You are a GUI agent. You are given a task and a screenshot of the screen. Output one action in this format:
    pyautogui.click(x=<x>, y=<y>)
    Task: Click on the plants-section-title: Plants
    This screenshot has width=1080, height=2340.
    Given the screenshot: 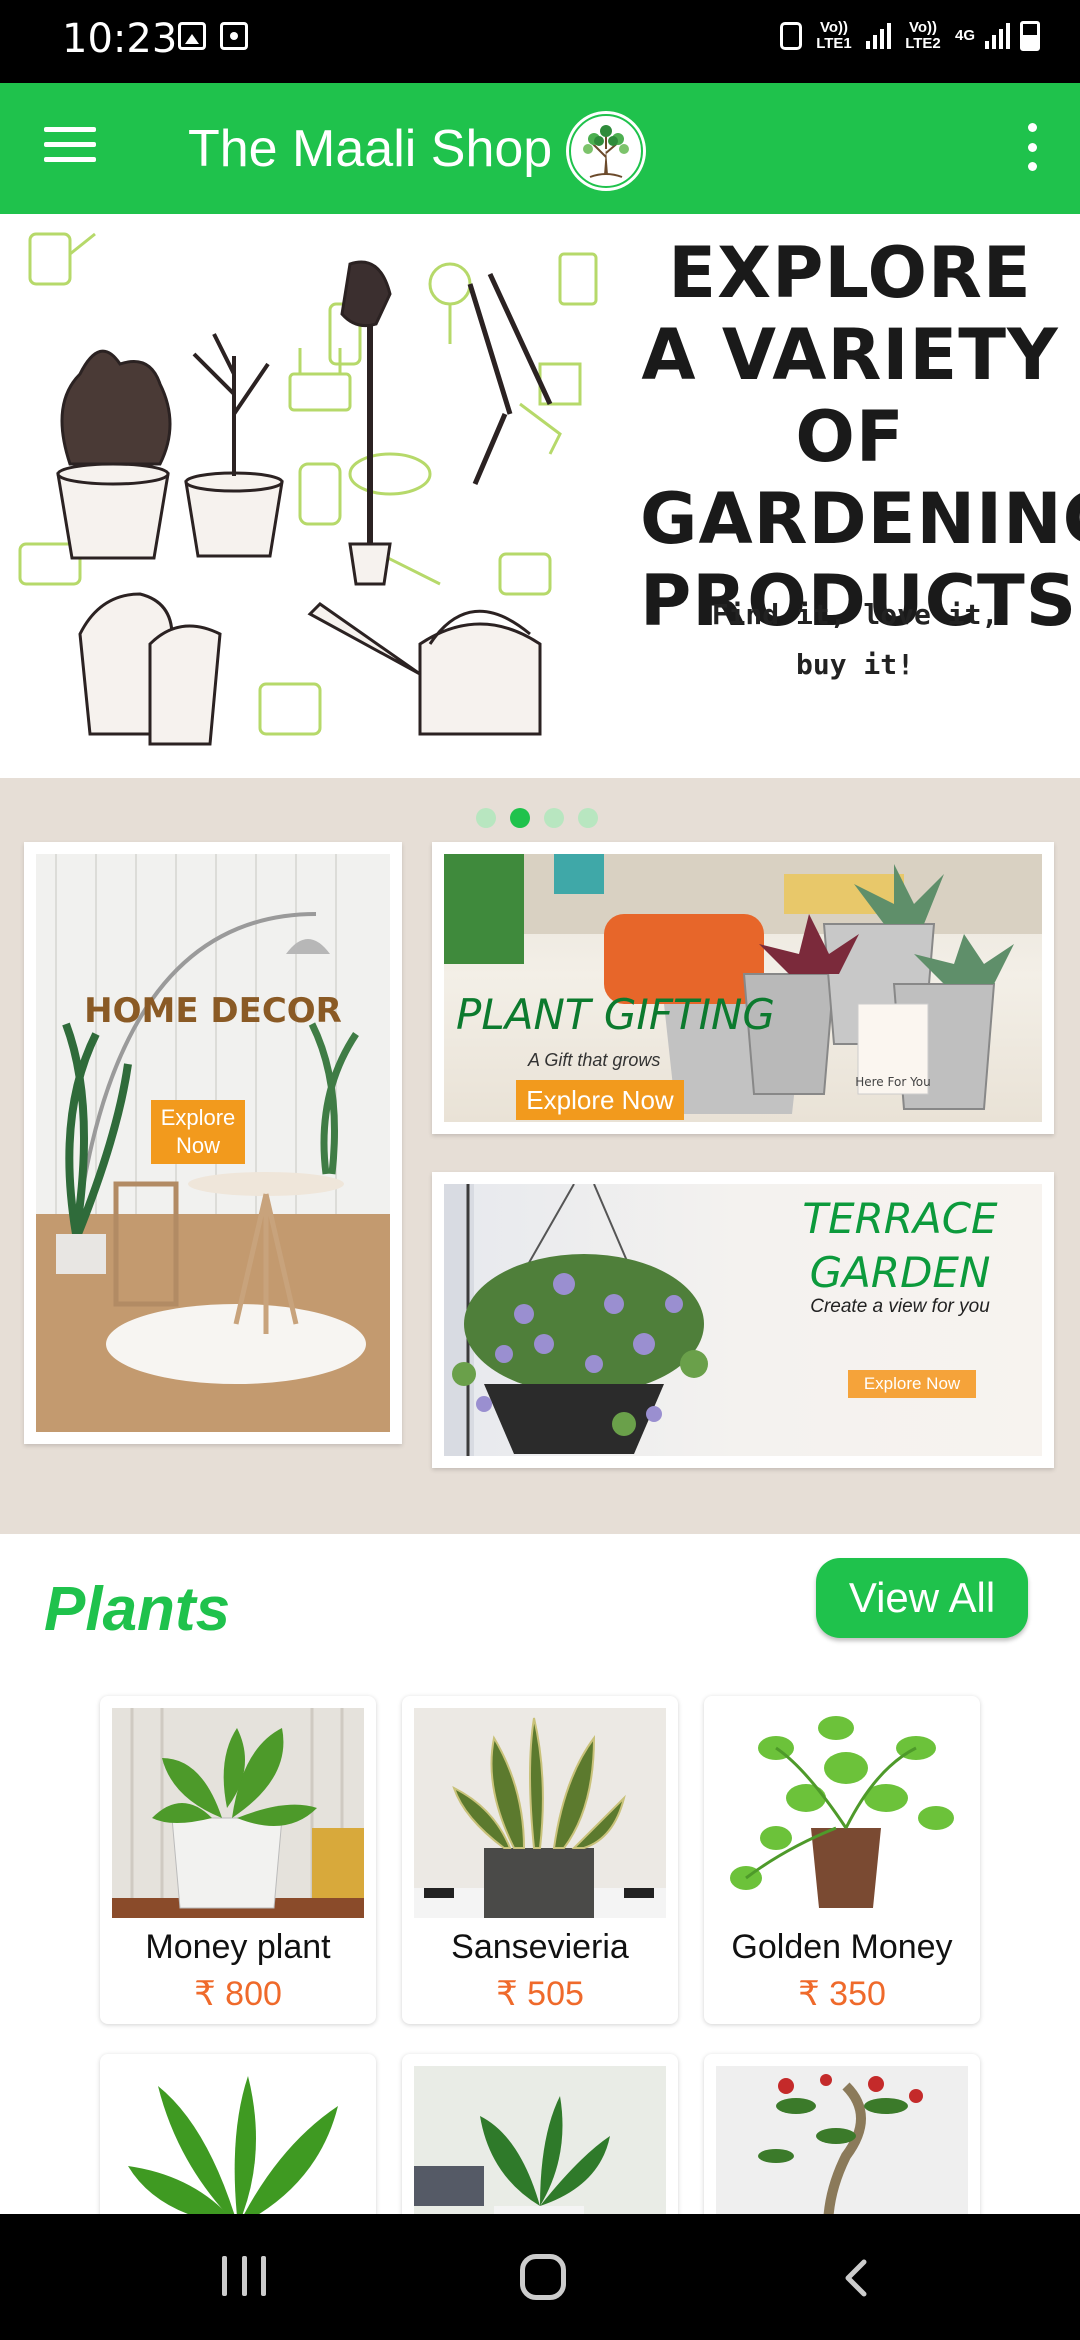 What is the action you would take?
    pyautogui.click(x=137, y=1609)
    